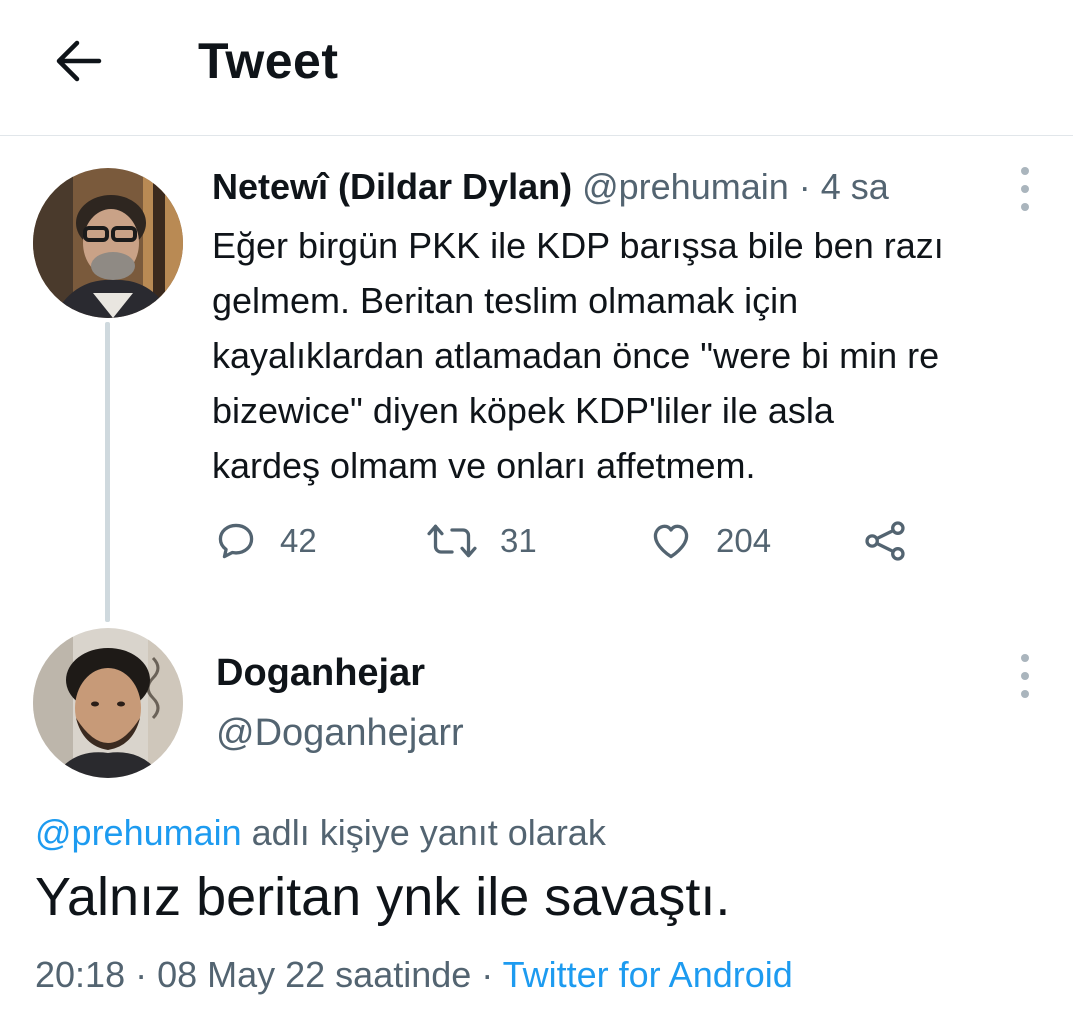  Describe the element at coordinates (481, 541) in the screenshot. I see `retweet-button: 31` at that location.